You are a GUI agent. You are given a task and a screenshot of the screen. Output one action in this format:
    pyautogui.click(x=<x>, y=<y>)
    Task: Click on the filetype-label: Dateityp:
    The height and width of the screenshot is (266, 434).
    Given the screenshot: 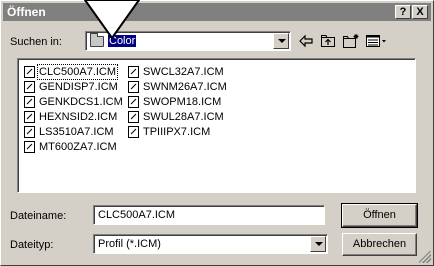 What is the action you would take?
    pyautogui.click(x=32, y=245)
    